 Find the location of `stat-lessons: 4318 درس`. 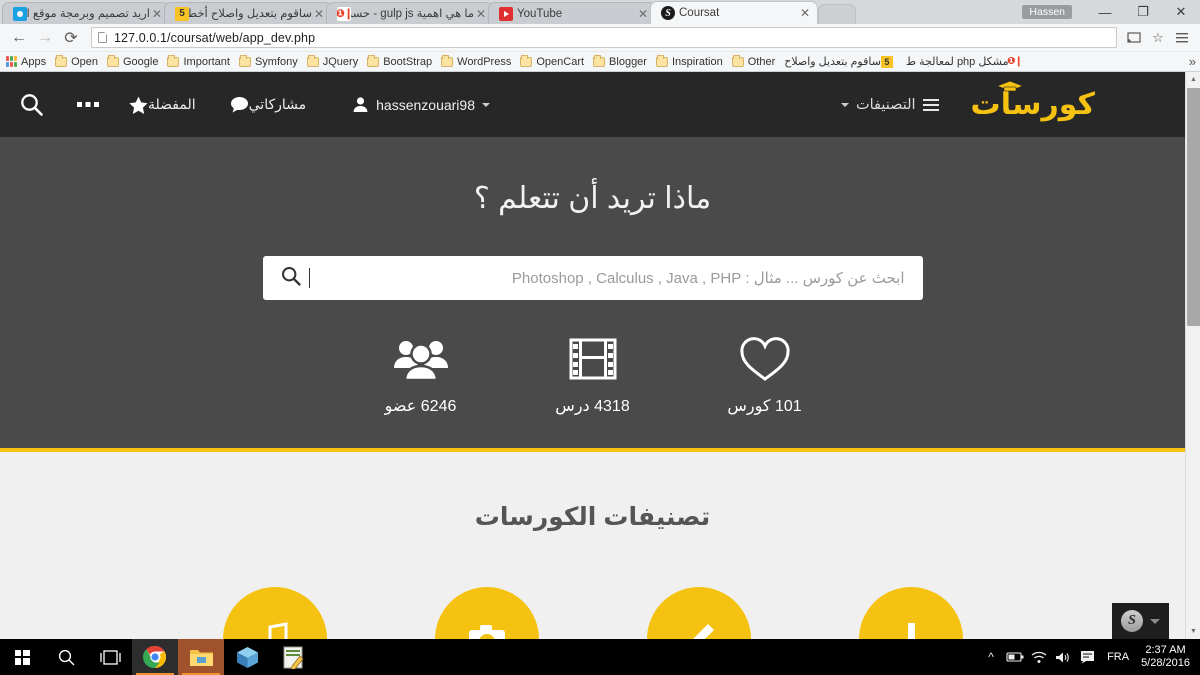

stat-lessons: 4318 درس is located at coordinates (593, 376).